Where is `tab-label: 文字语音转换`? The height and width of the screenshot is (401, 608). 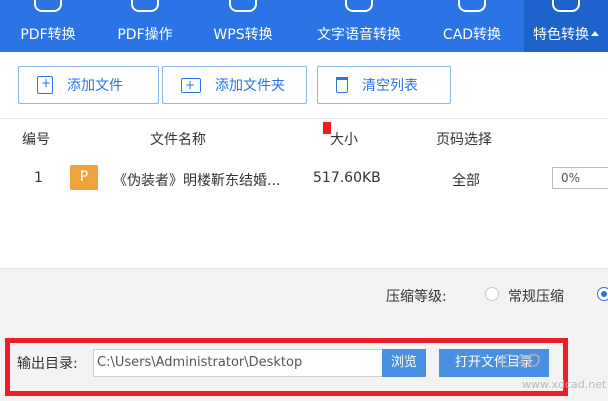 tab-label: 文字语音转换 is located at coordinates (359, 35).